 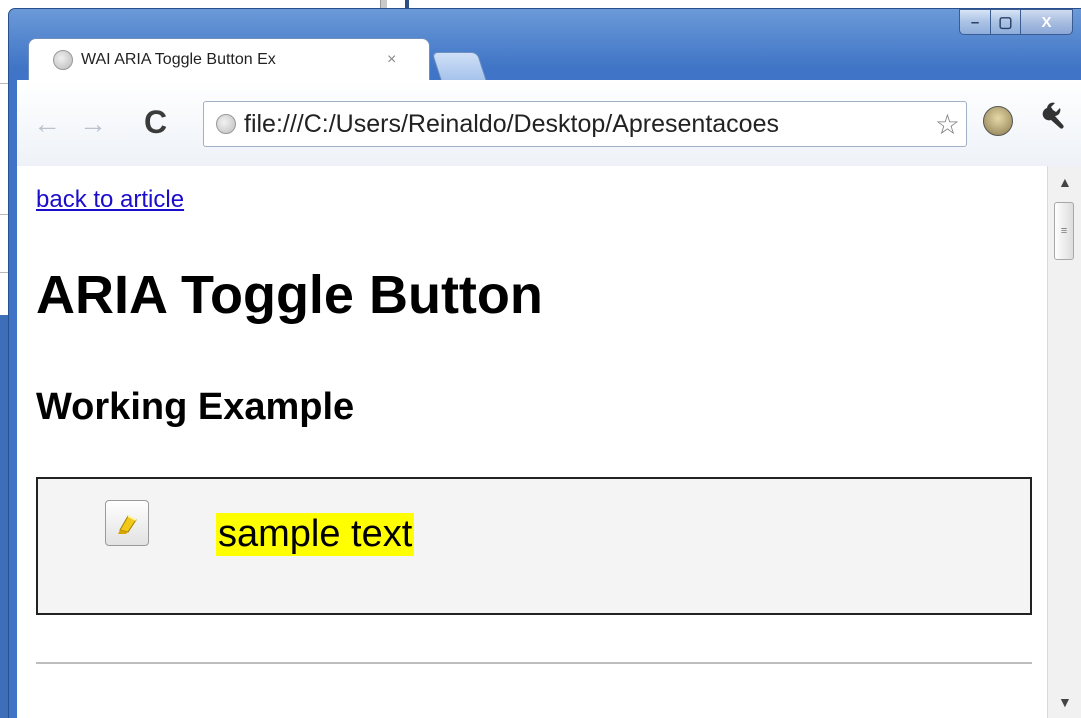 I want to click on section-heading: Working Example, so click(x=195, y=407).